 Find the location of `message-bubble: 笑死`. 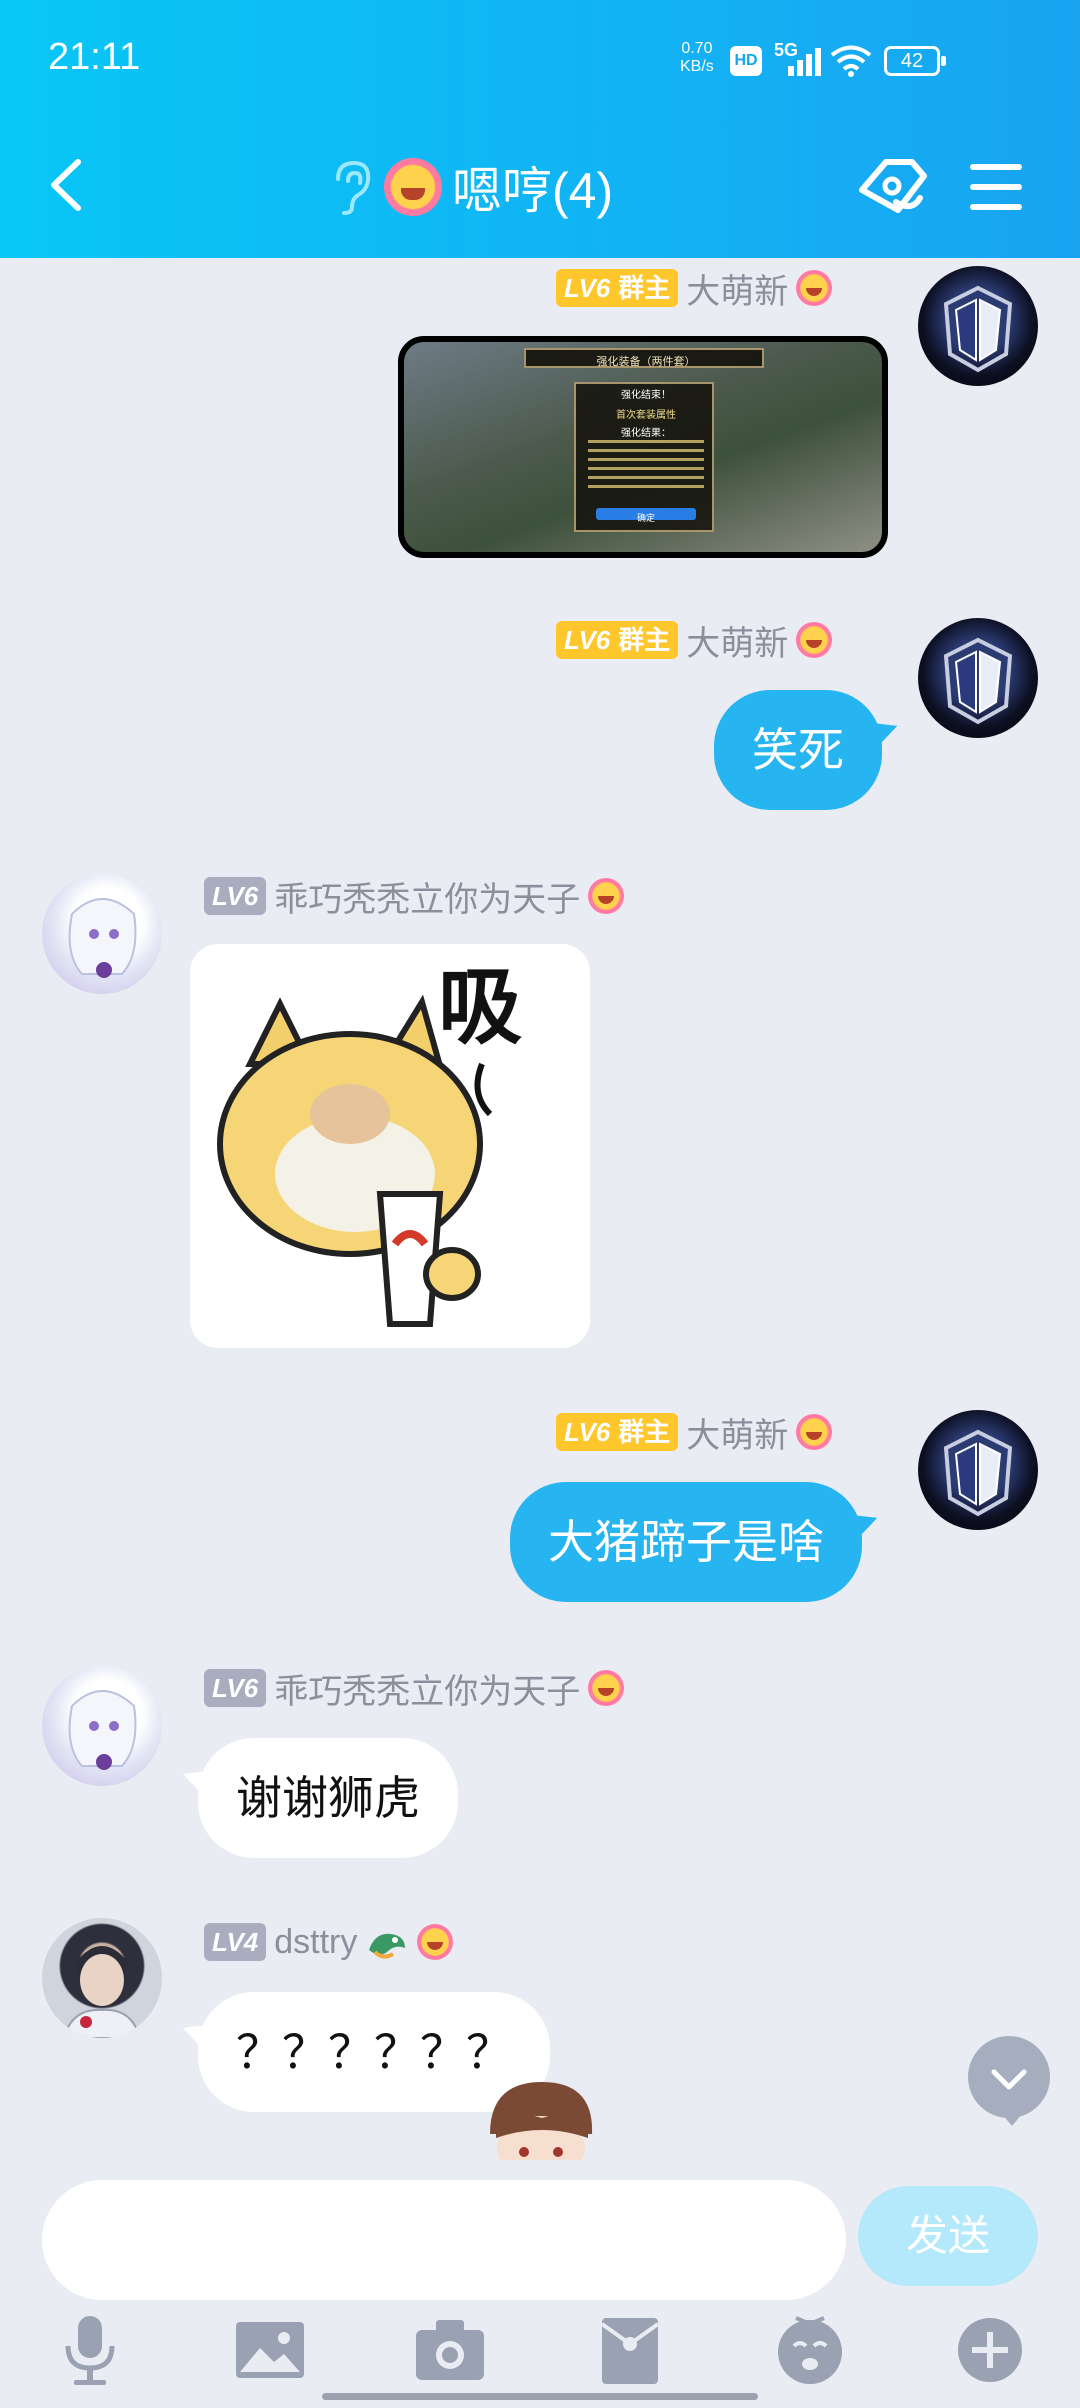

message-bubble: 笑死 is located at coordinates (798, 750).